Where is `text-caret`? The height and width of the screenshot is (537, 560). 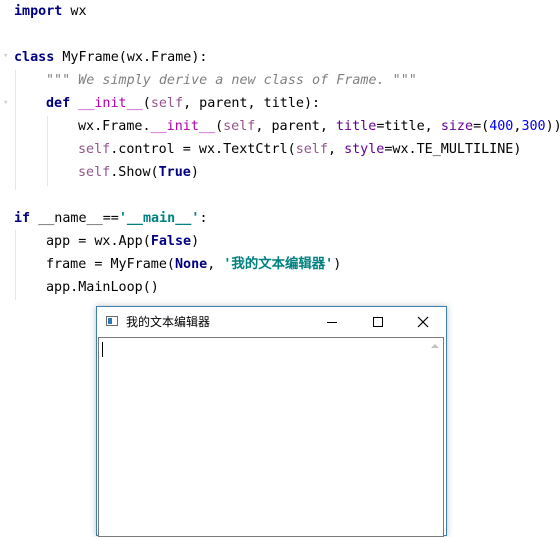
text-caret is located at coordinates (102, 349).